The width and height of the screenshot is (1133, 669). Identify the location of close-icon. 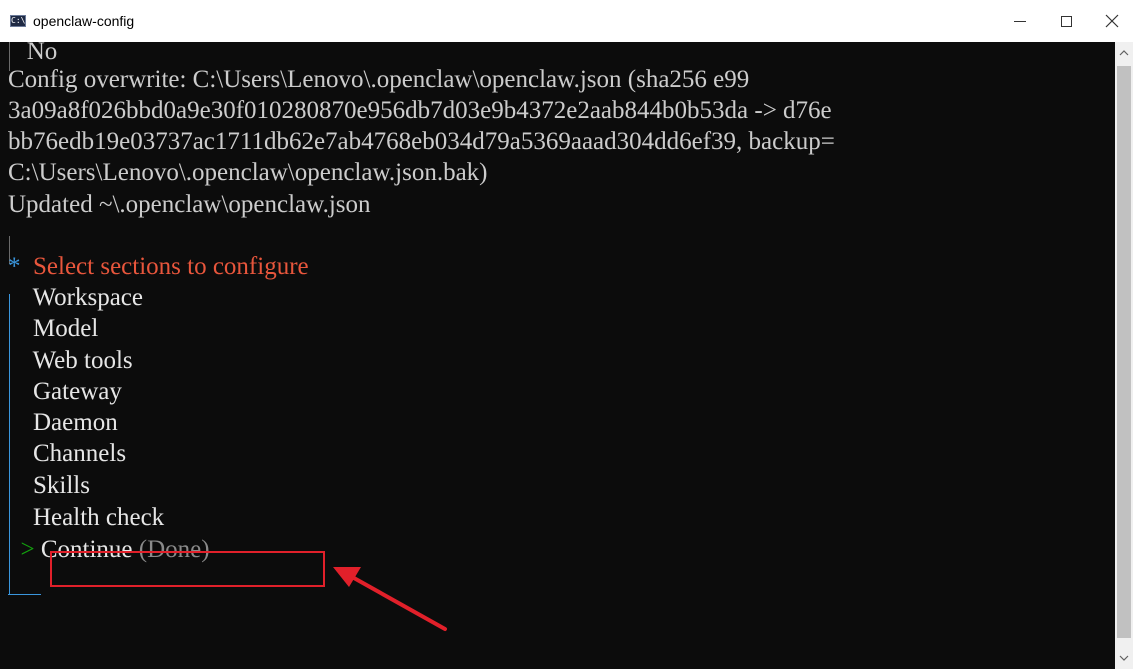
(1112, 21).